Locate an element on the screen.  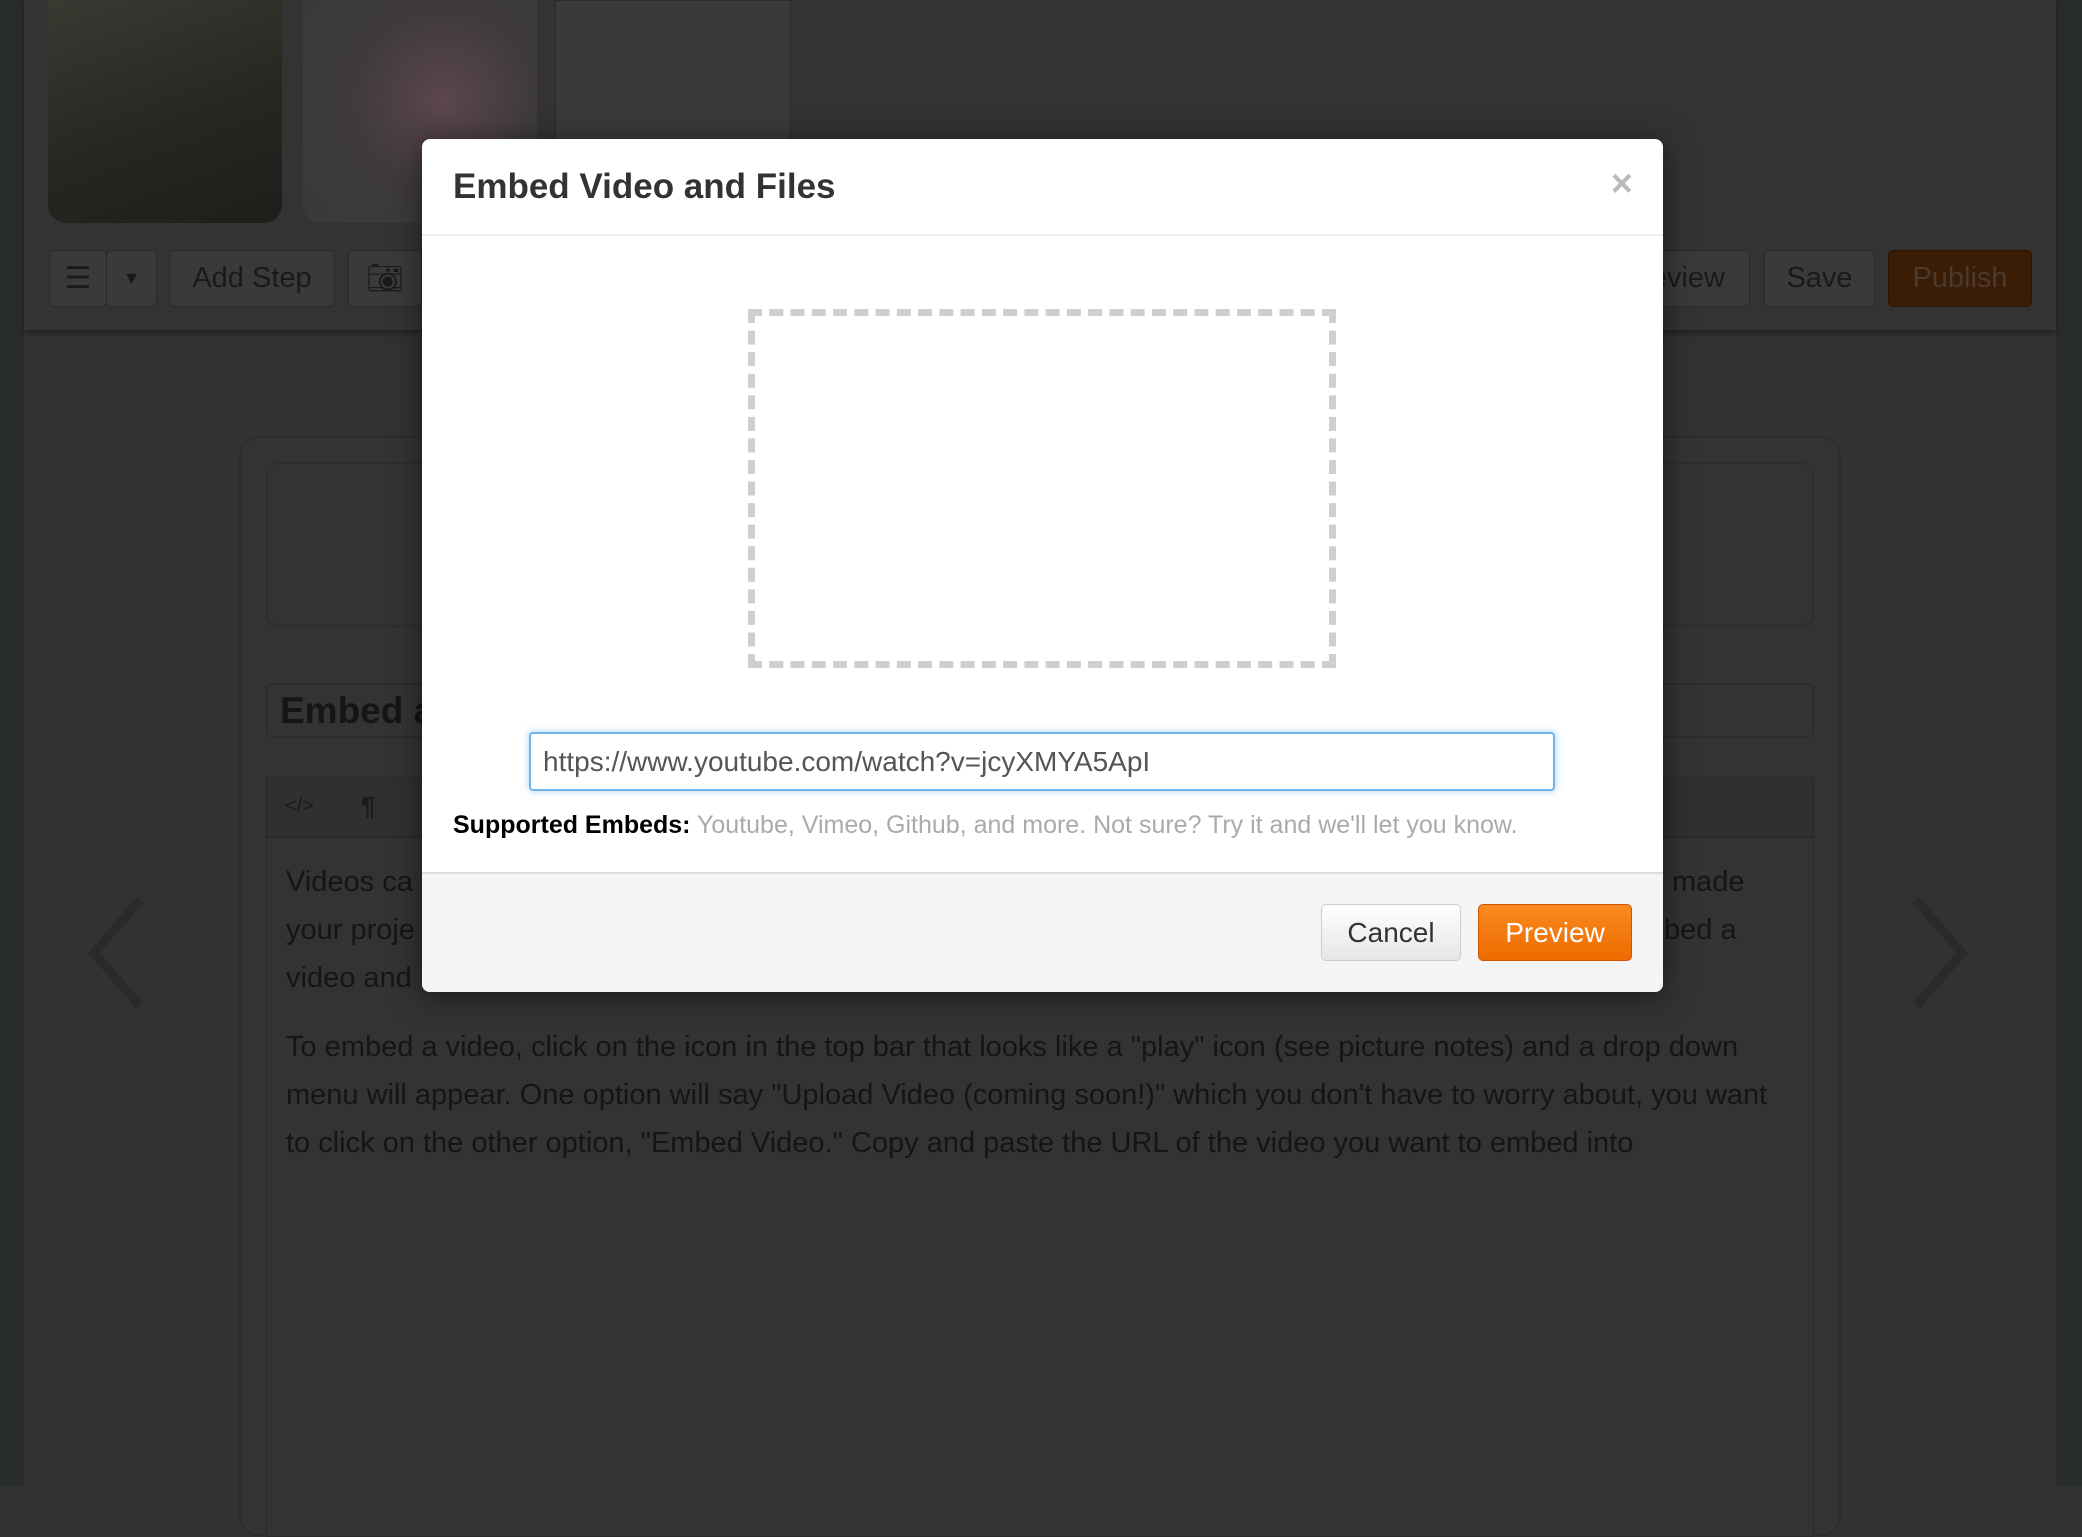
cancel-button: Cancel is located at coordinates (1391, 932).